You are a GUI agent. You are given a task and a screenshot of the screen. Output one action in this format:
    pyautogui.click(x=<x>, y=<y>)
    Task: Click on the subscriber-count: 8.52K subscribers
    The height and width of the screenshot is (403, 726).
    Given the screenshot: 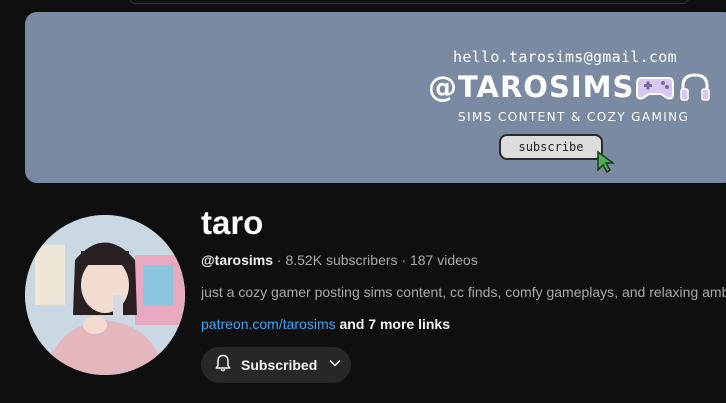 What is the action you would take?
    pyautogui.click(x=341, y=260)
    